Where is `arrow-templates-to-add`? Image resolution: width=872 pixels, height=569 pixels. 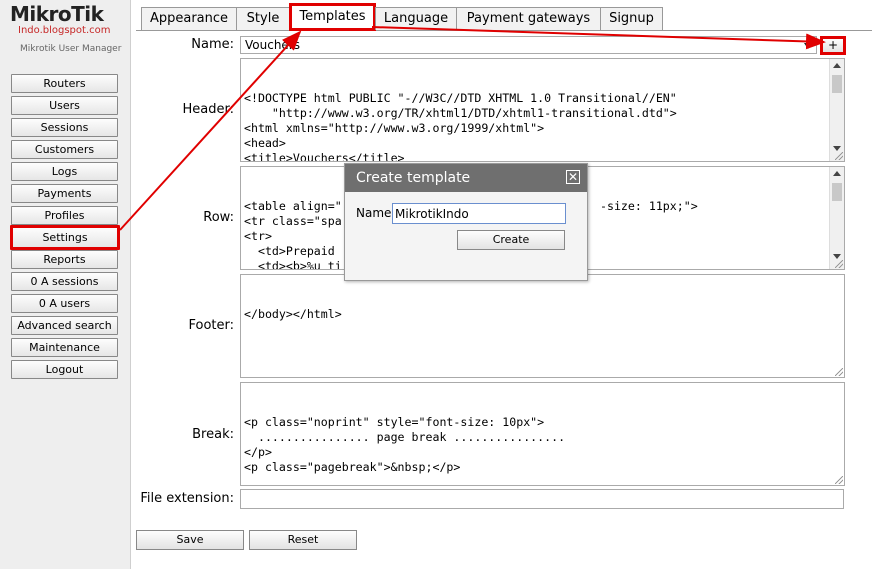
arrow-templates-to-add is located at coordinates (598, 38).